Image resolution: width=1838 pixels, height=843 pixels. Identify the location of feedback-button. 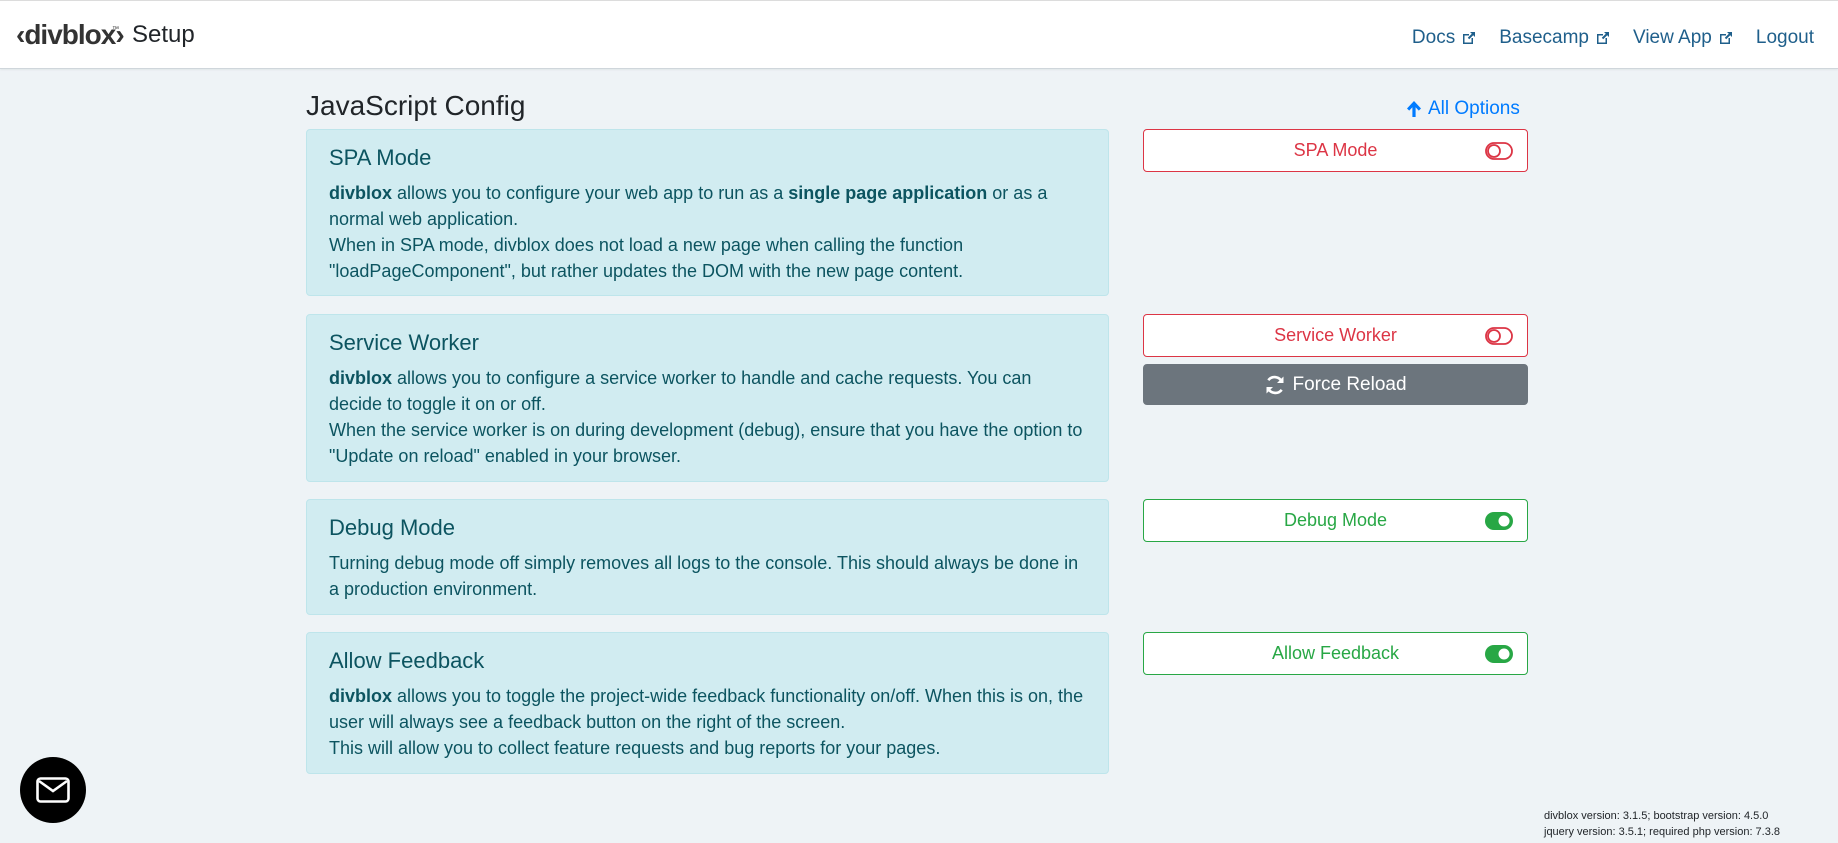
(53, 790).